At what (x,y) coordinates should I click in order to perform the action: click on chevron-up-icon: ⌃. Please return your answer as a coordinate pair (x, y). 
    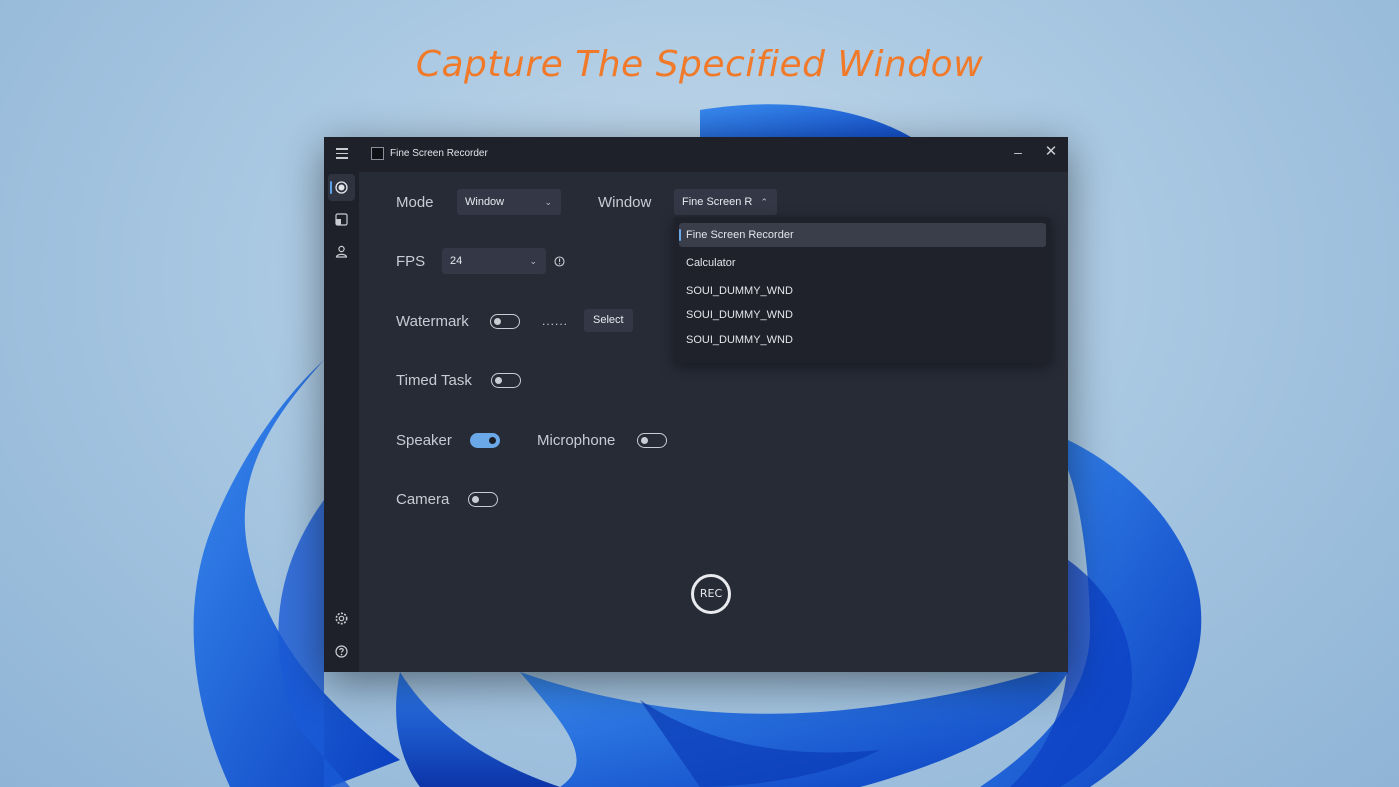
    Looking at the image, I should click on (764, 202).